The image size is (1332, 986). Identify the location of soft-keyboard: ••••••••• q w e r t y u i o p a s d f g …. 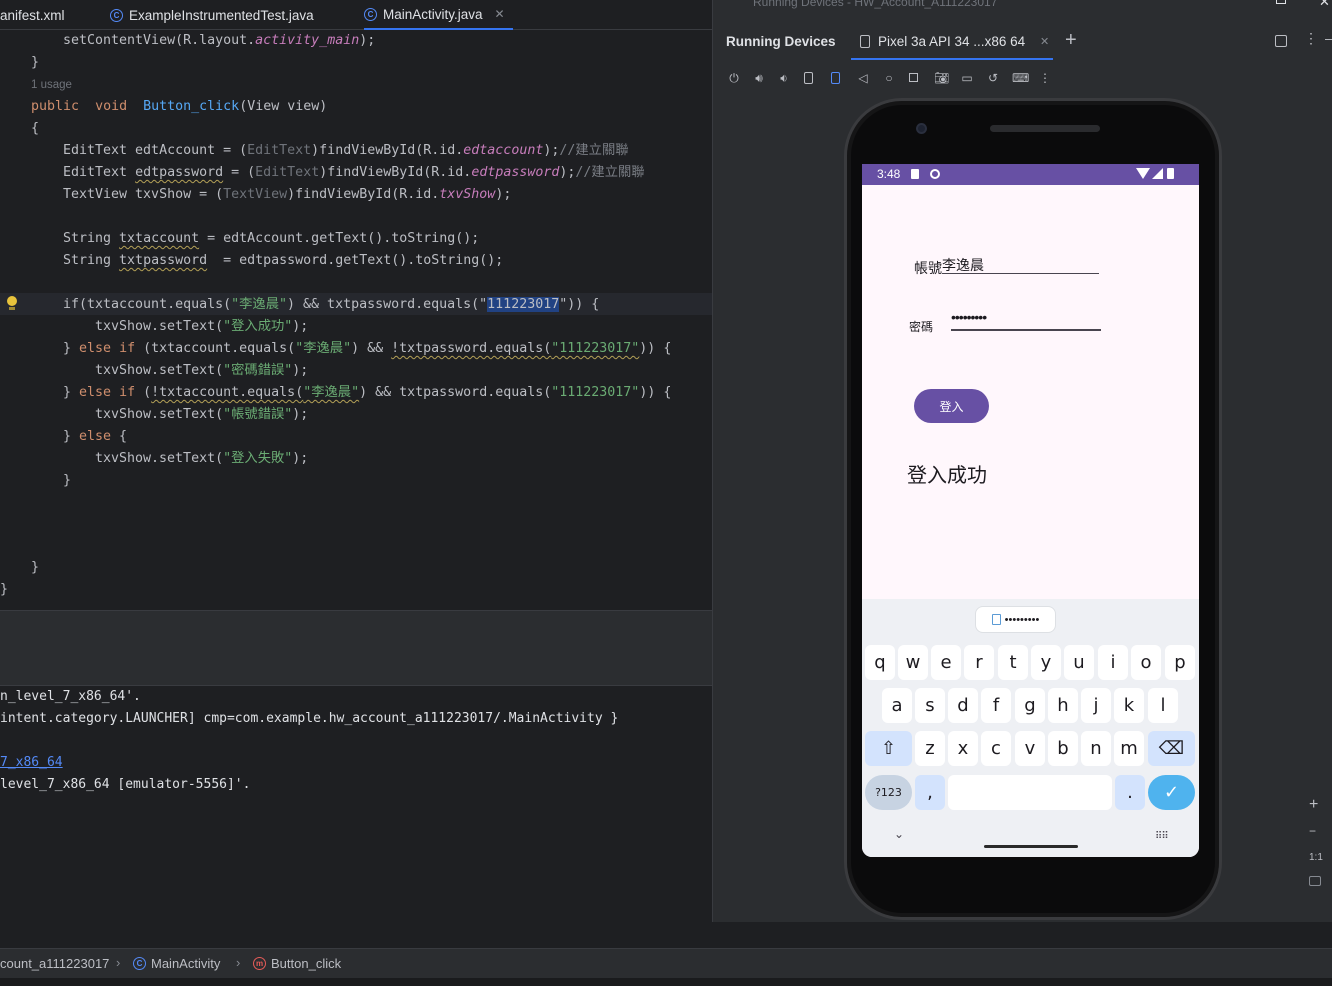
(1030, 728).